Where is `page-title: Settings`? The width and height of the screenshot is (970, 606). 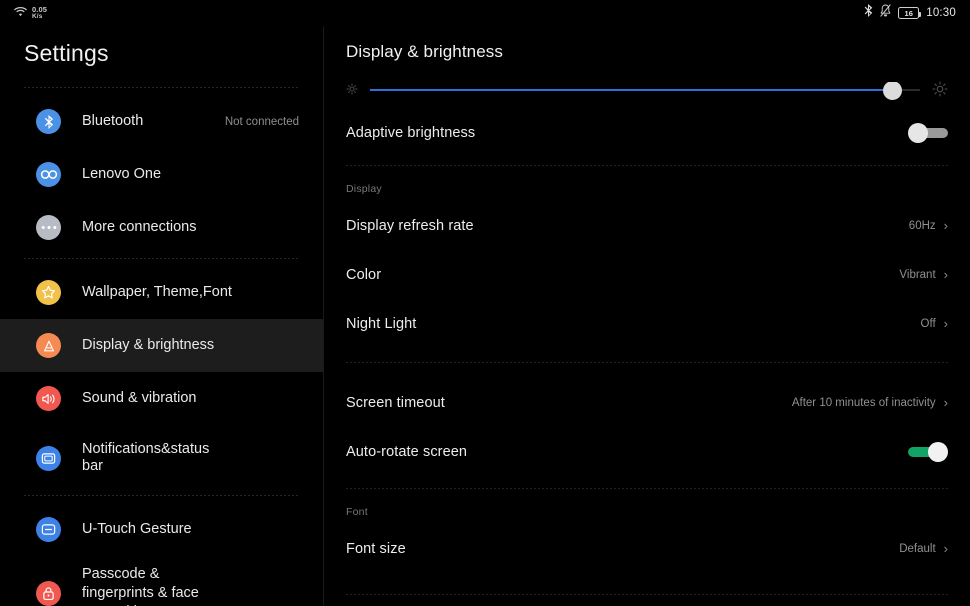 page-title: Settings is located at coordinates (66, 53).